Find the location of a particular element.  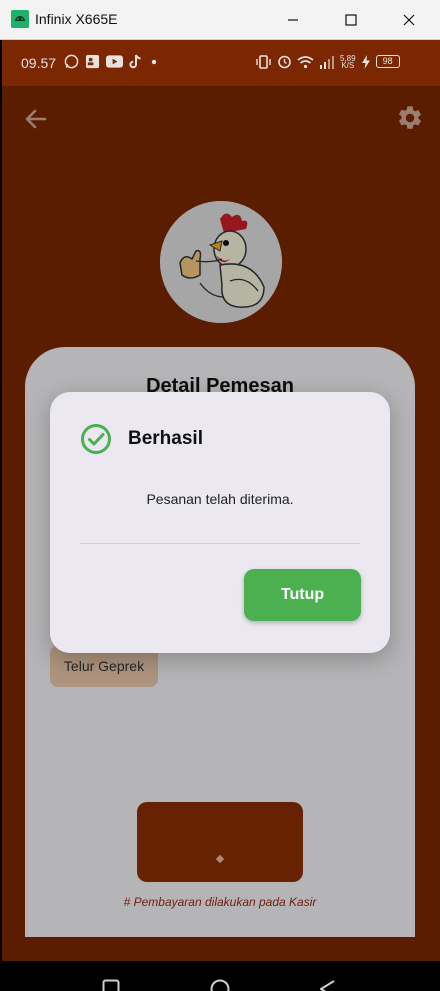

status-time: 09.57 is located at coordinates (39, 63).